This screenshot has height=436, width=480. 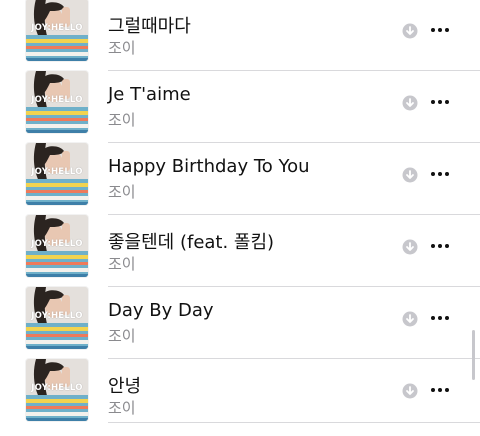 I want to click on song-title: Je T'aime, so click(x=149, y=94).